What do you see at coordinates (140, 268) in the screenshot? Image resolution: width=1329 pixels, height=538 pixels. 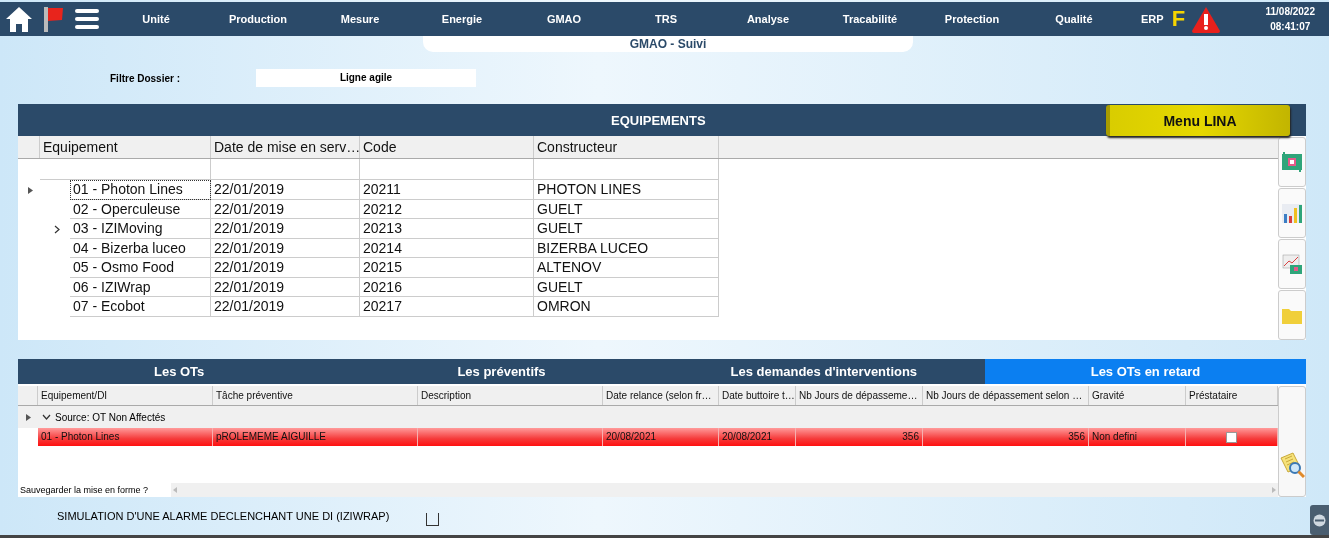 I see `table-cell: 05 - Osmo Food` at bounding box center [140, 268].